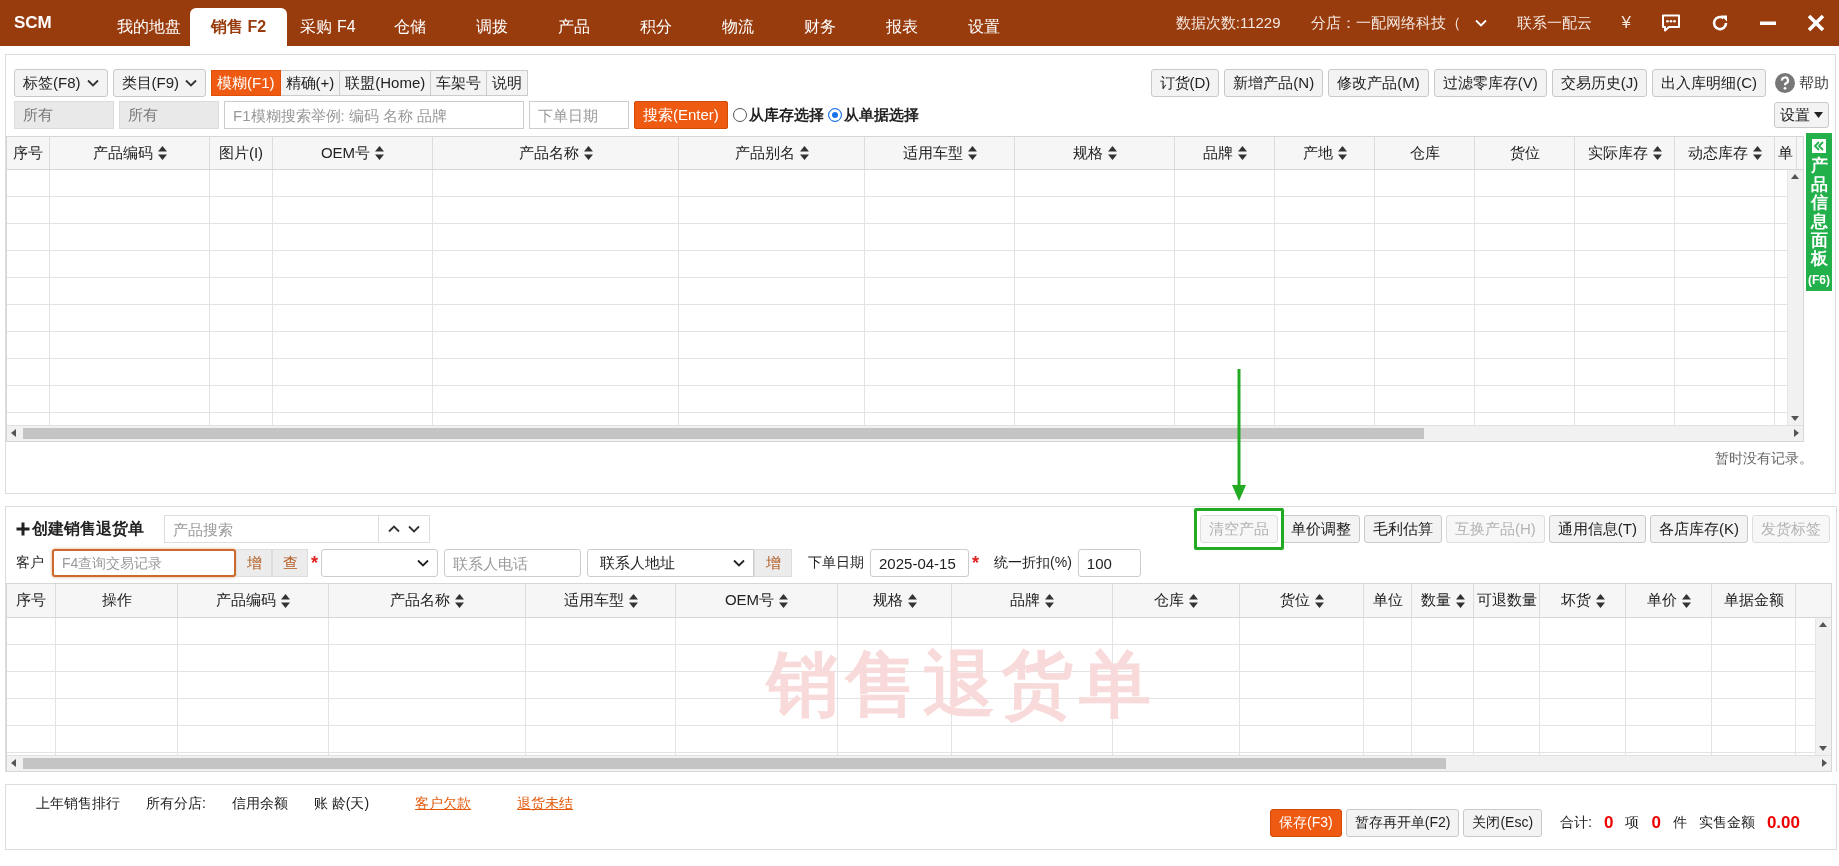  What do you see at coordinates (28, 153) in the screenshot?
I see `column-header: 序号` at bounding box center [28, 153].